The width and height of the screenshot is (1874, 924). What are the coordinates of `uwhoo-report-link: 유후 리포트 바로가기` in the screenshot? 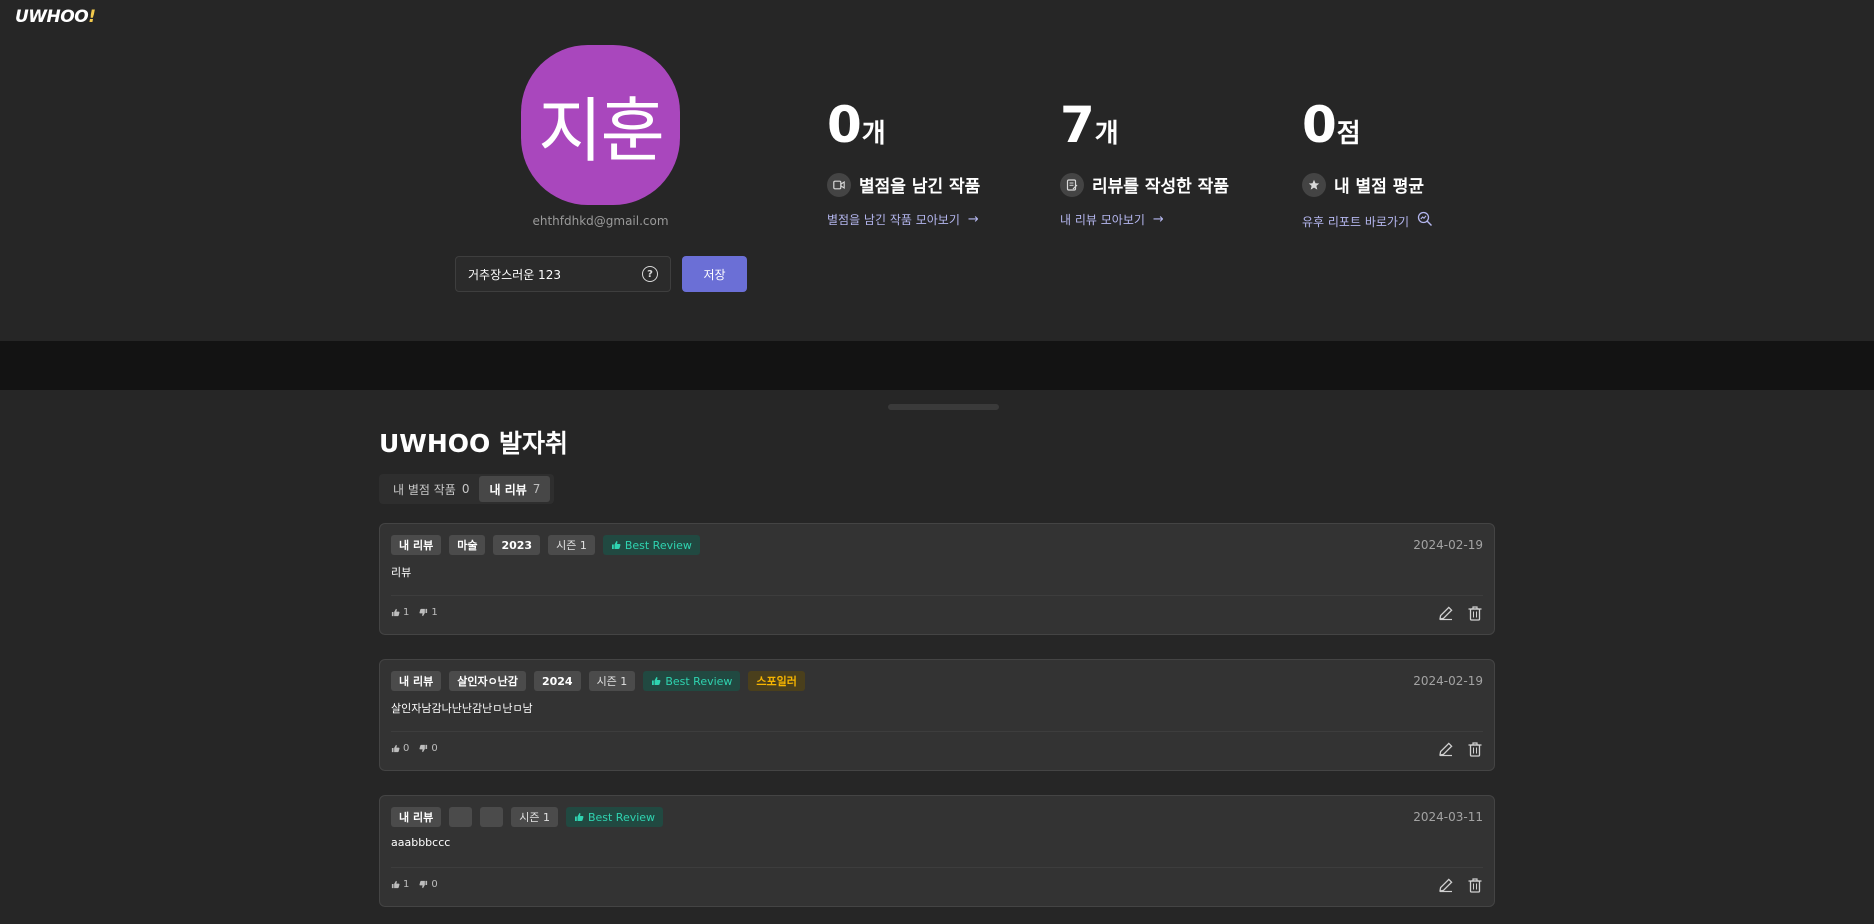 It's located at (1367, 221).